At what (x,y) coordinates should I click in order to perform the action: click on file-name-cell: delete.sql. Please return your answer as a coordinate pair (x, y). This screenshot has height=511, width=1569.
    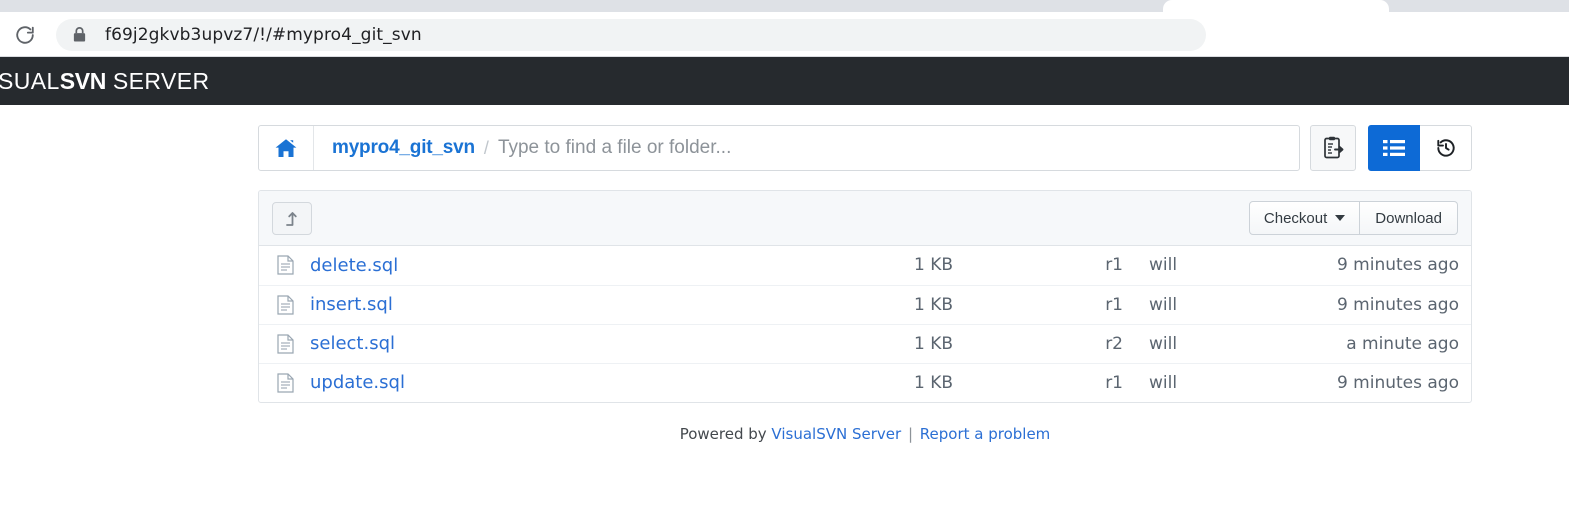
    Looking at the image, I should click on (520, 265).